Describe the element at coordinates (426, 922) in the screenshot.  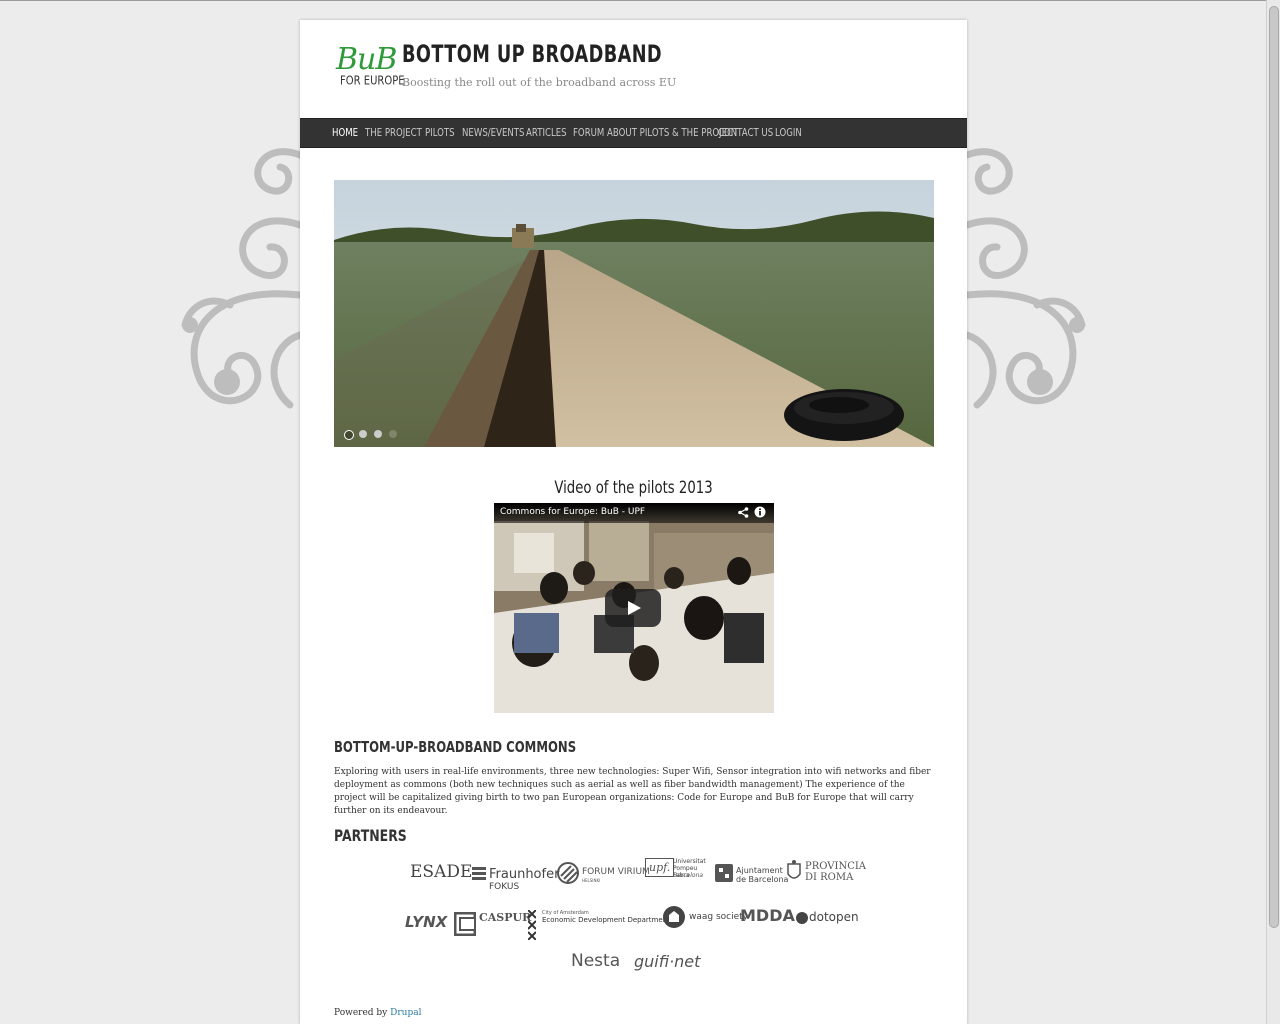
I see `partner-logo-lynx: LYNX` at that location.